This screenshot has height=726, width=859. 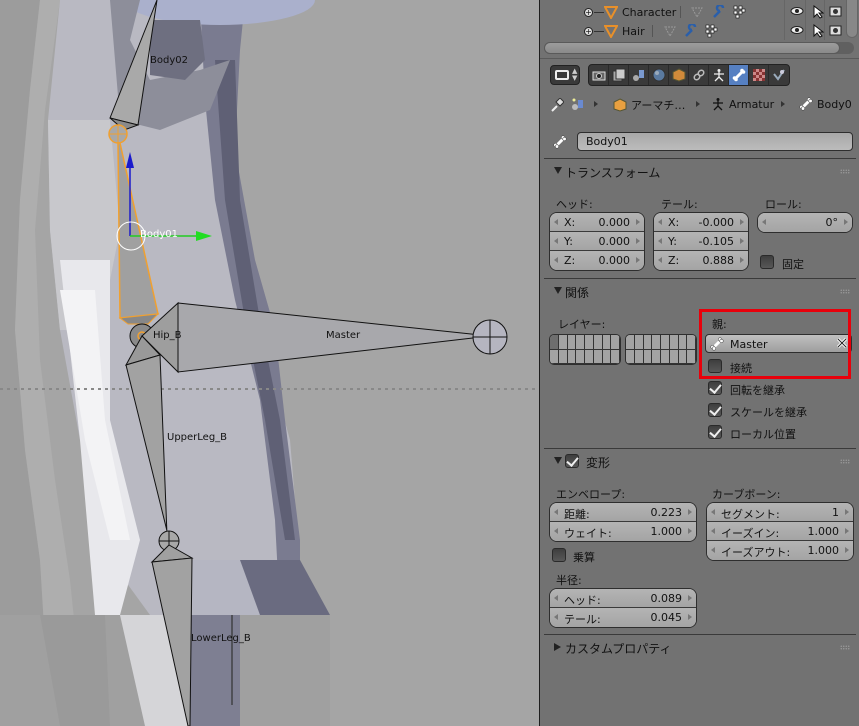 What do you see at coordinates (597, 241) in the screenshot?
I see `head-y-field: Y: 0.000` at bounding box center [597, 241].